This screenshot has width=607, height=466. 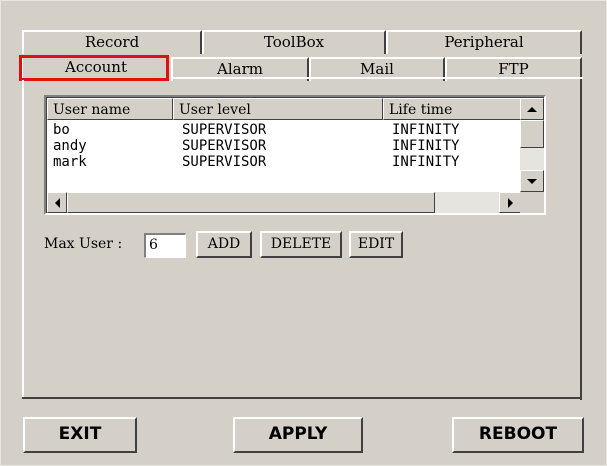 I want to click on max-user-input: 6, so click(x=165, y=245).